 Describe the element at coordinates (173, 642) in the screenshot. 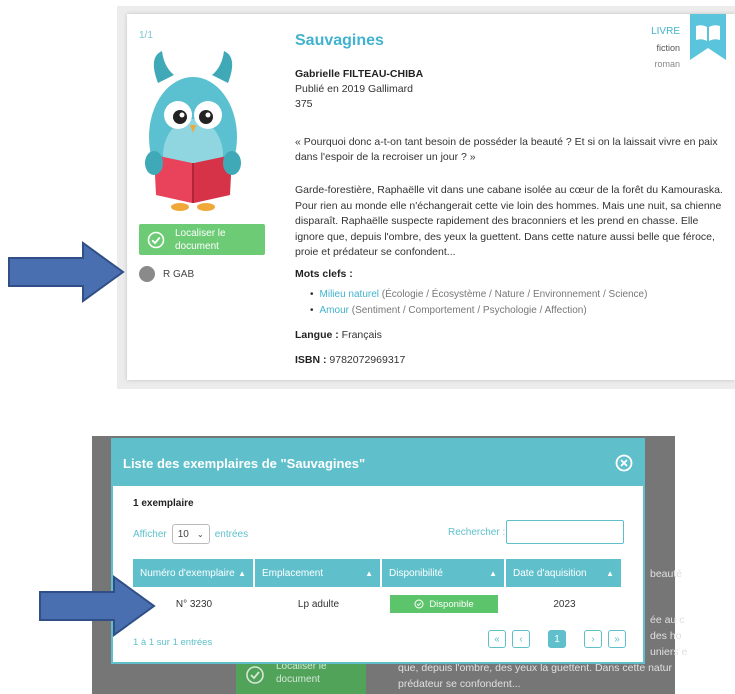

I see `table-info: 1 à 1 sur 1 entrées` at that location.